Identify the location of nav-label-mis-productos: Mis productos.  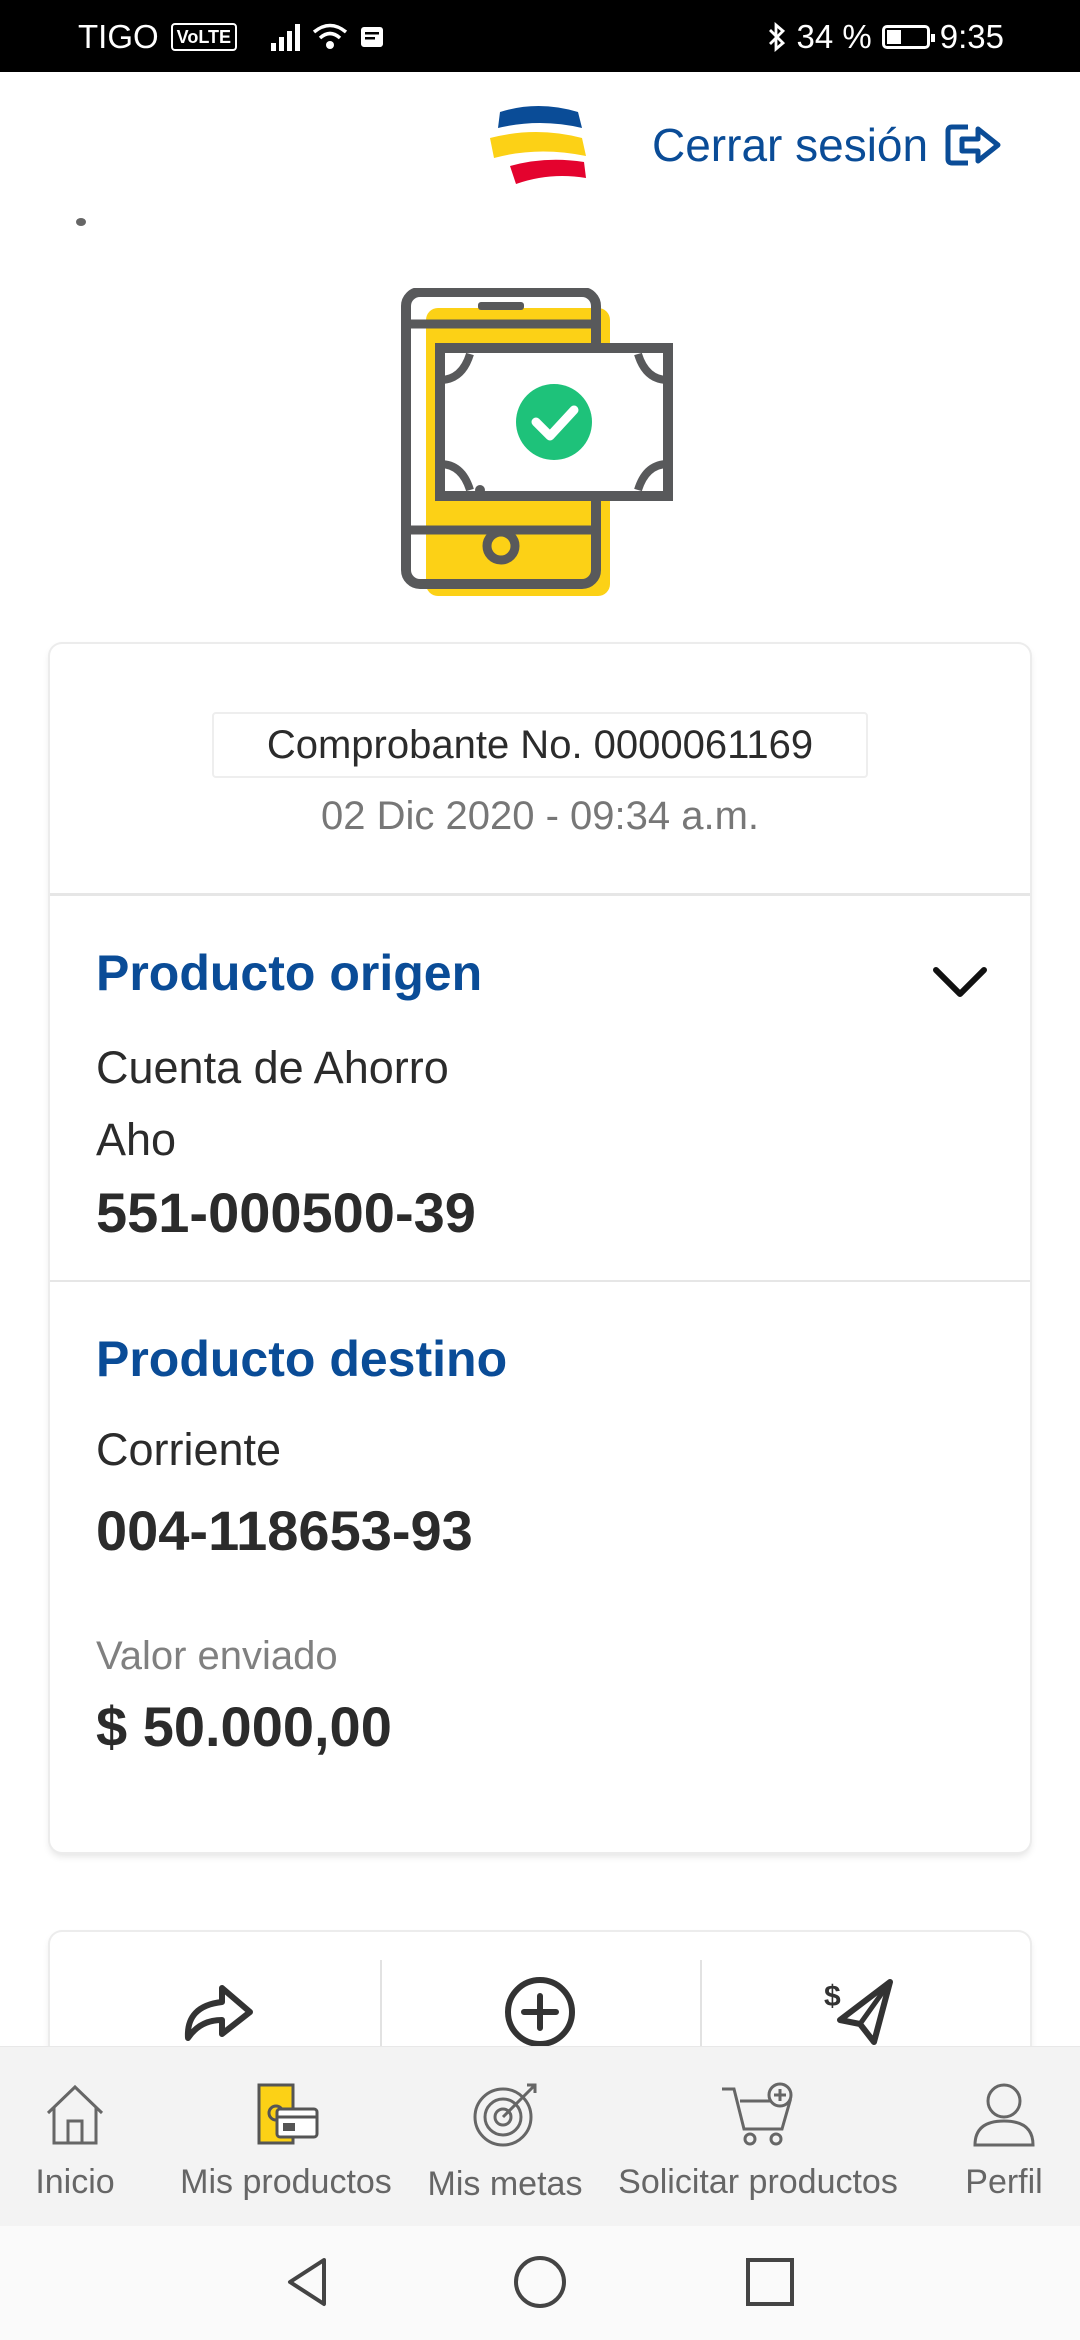
(286, 2182).